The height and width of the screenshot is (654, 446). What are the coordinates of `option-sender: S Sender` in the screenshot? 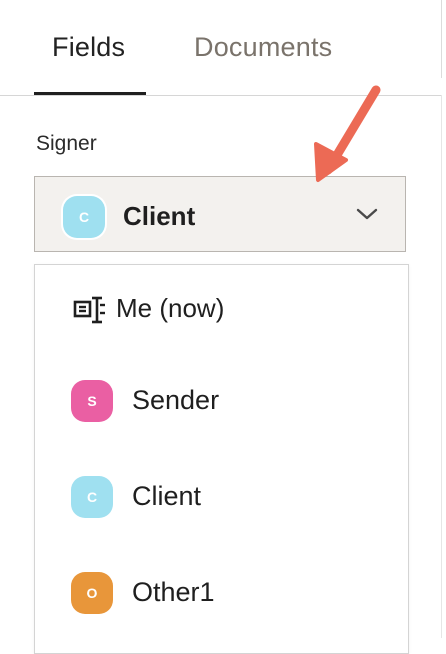 It's located at (221, 403).